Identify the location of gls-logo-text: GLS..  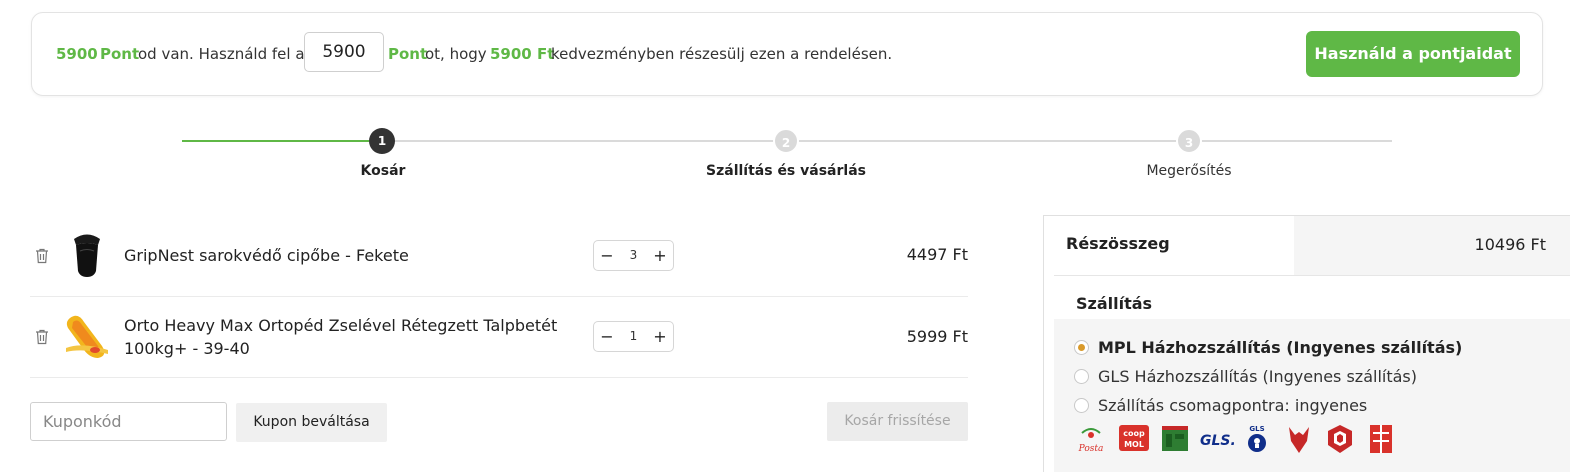
(1217, 441).